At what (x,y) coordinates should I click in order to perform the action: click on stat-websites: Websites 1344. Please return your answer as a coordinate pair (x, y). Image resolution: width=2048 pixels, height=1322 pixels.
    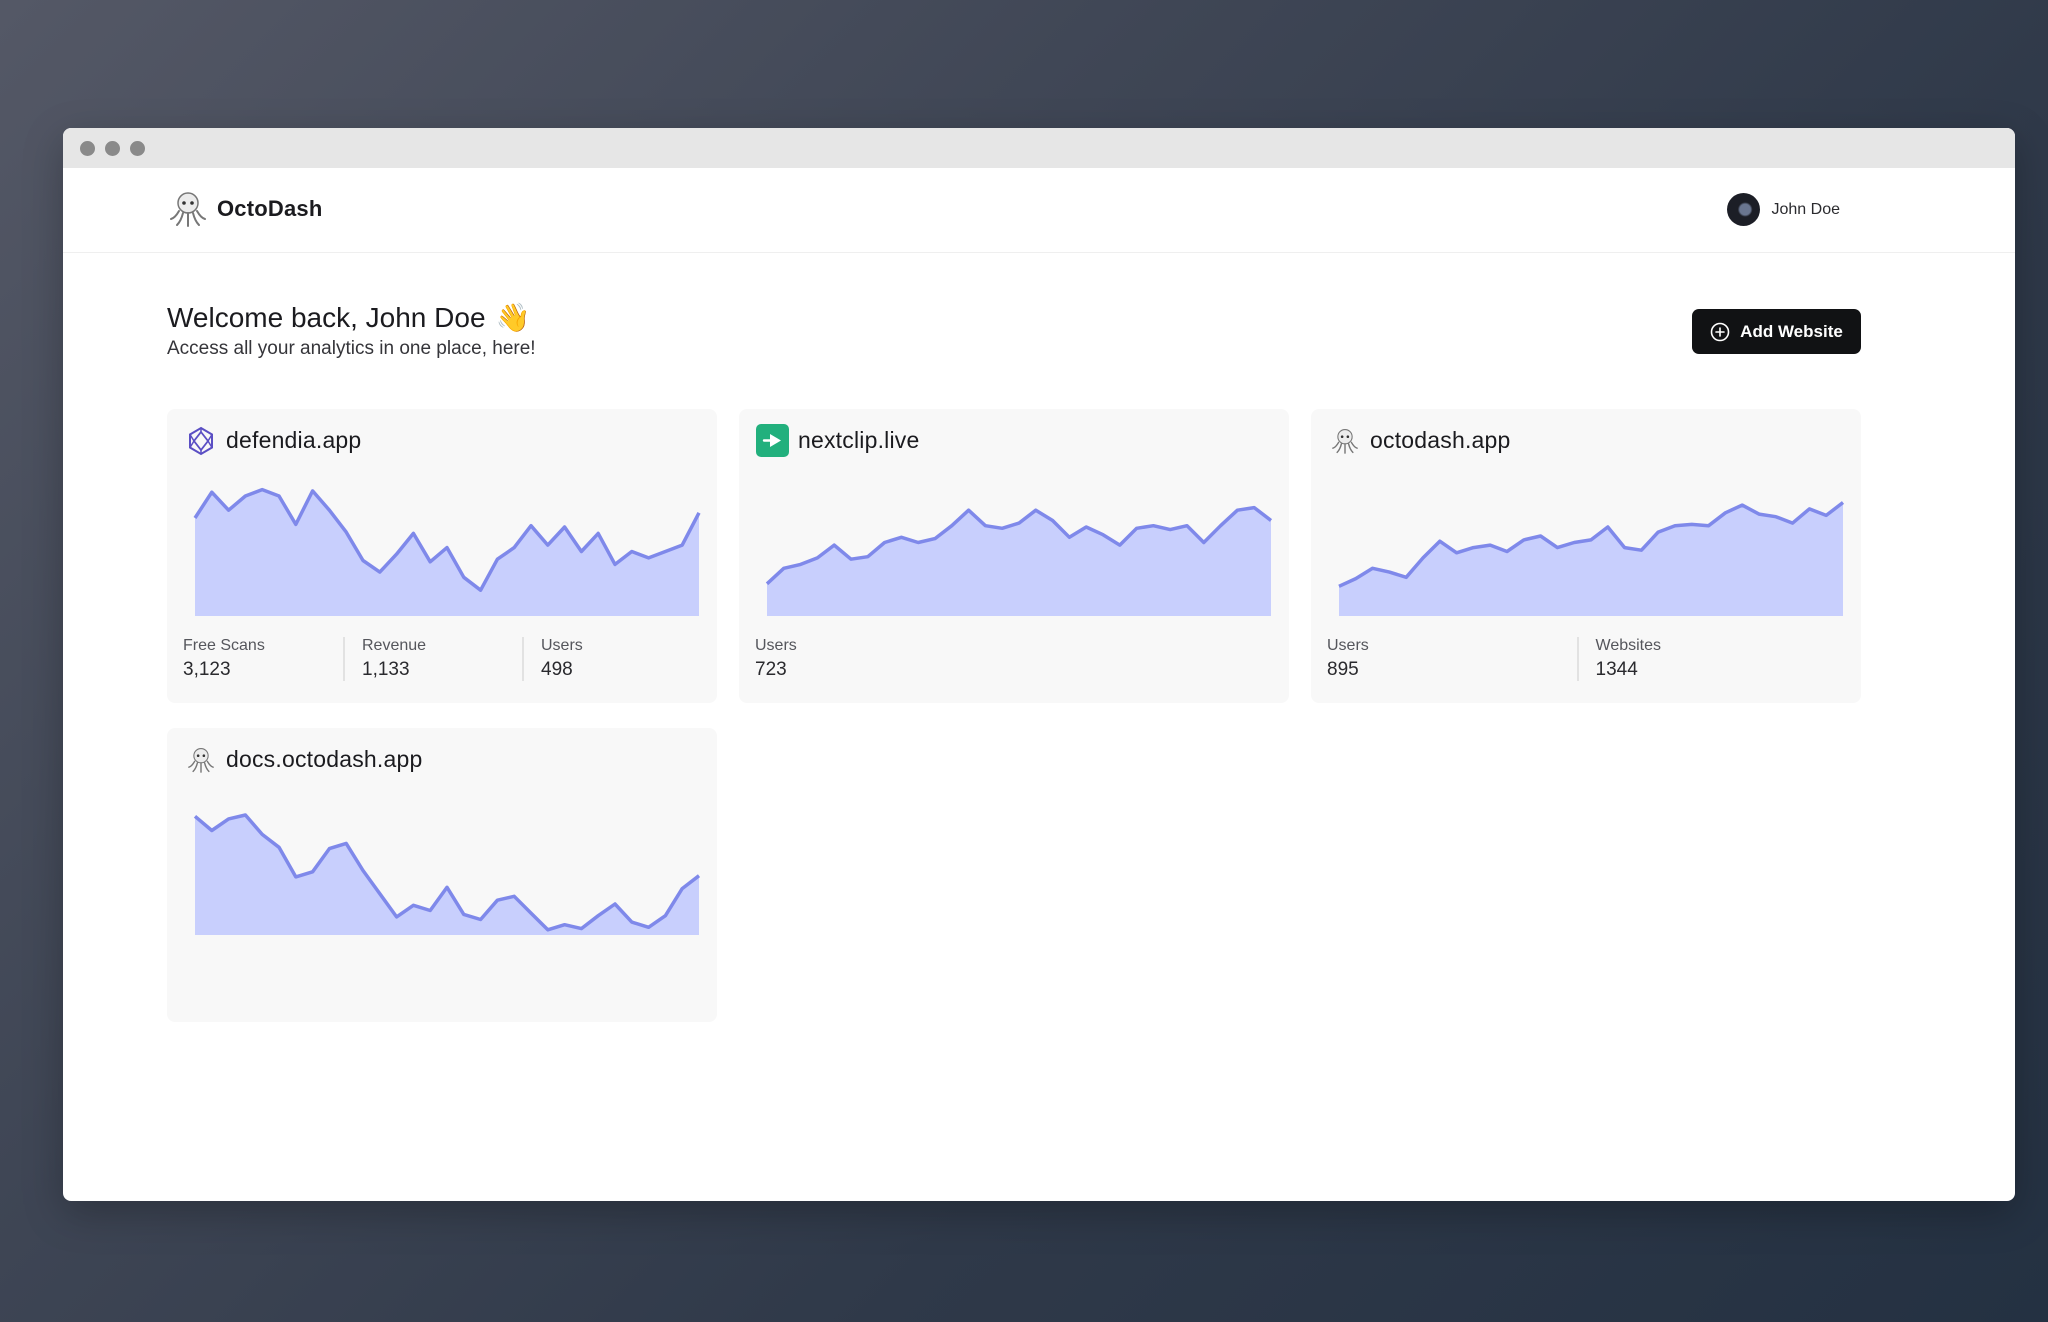
    Looking at the image, I should click on (1711, 659).